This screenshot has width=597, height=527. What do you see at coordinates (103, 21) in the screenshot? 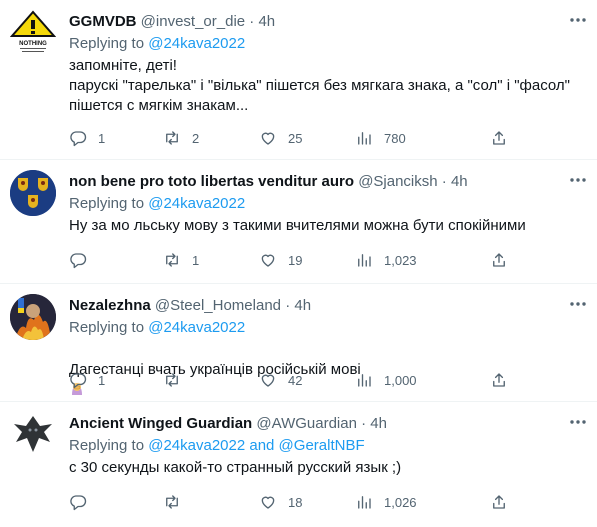
I see `display-name: GGMVDB` at bounding box center [103, 21].